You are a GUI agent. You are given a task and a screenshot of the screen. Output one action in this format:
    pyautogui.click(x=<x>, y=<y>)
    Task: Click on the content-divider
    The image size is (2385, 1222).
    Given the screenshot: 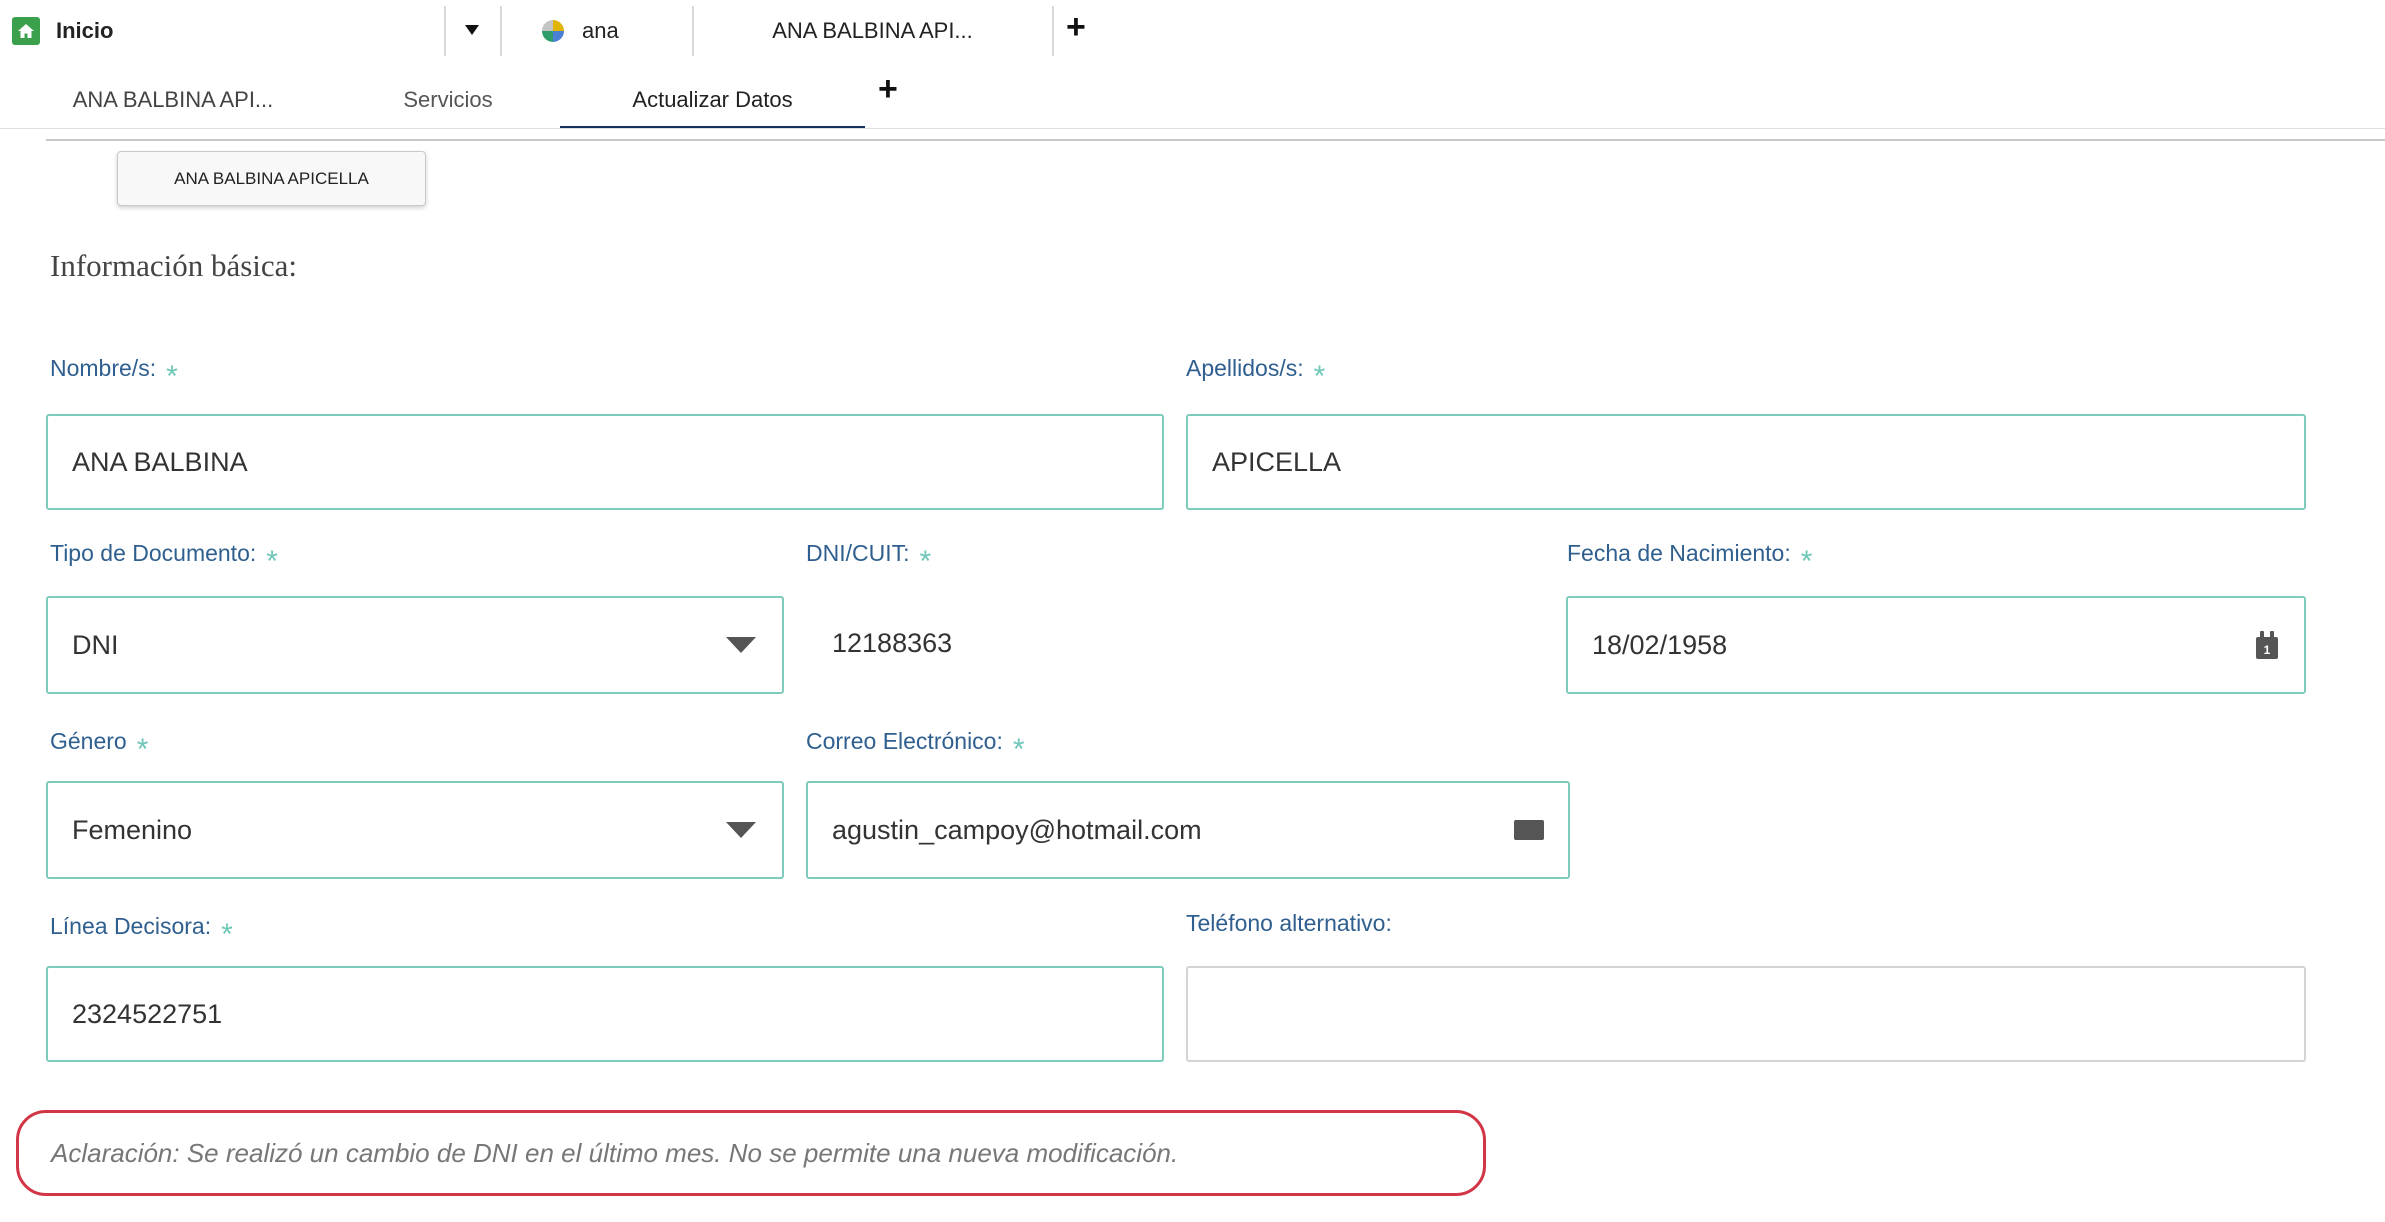 What is the action you would take?
    pyautogui.click(x=1215, y=140)
    